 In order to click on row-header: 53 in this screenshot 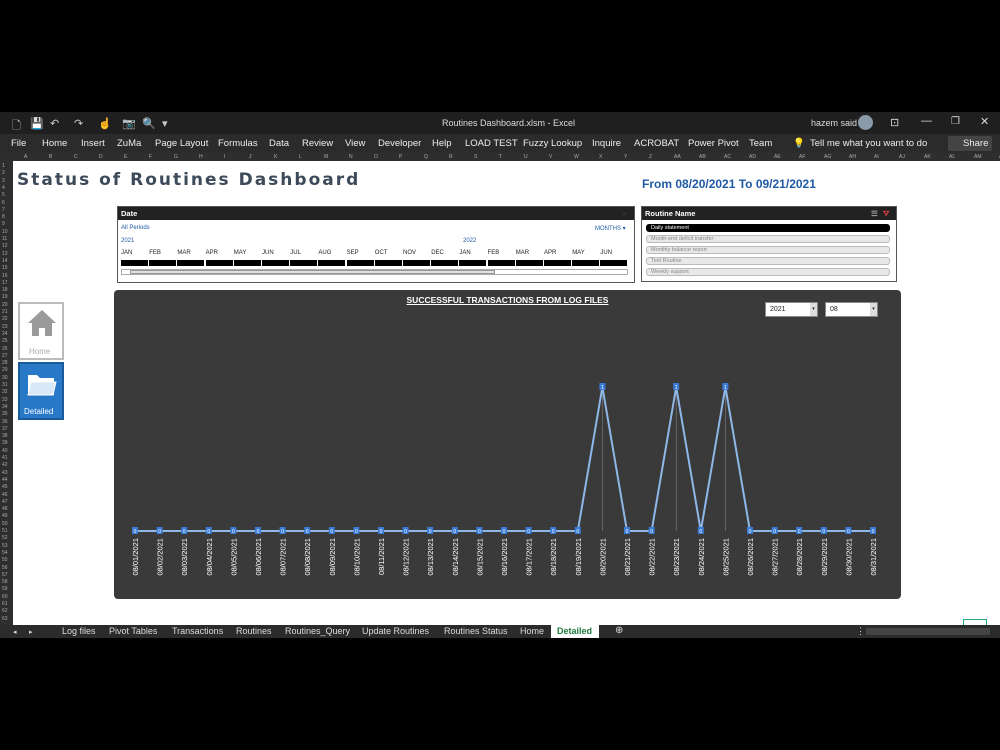, I will do `click(5, 546)`.